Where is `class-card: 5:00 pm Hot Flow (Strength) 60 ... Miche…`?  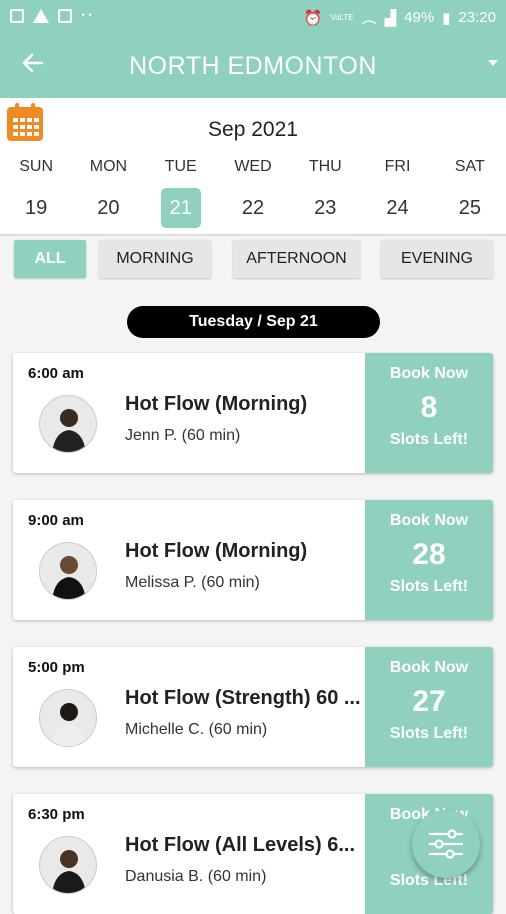 class-card: 5:00 pm Hot Flow (Strength) 60 ... Miche… is located at coordinates (253, 707).